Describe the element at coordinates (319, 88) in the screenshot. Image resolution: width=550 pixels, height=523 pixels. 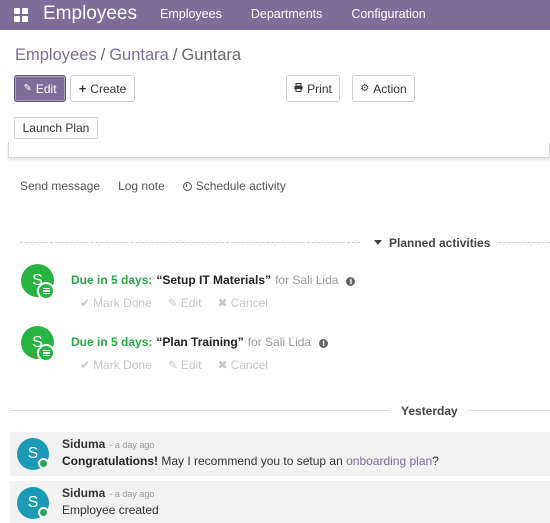
I see `print-button-label: Print` at that location.